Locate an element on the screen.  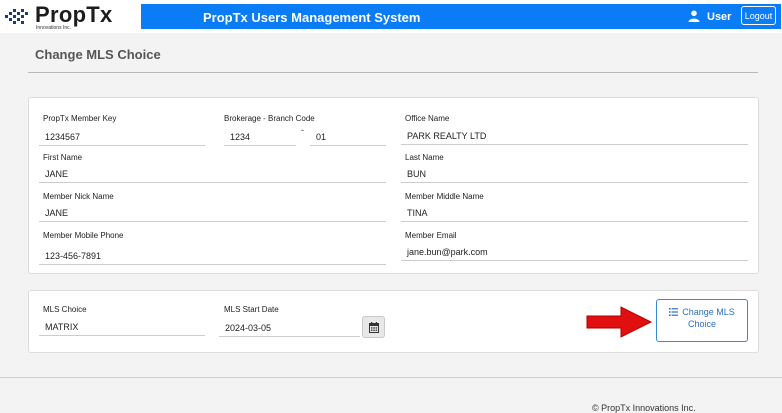
middle-name-field: TINA is located at coordinates (574, 213).